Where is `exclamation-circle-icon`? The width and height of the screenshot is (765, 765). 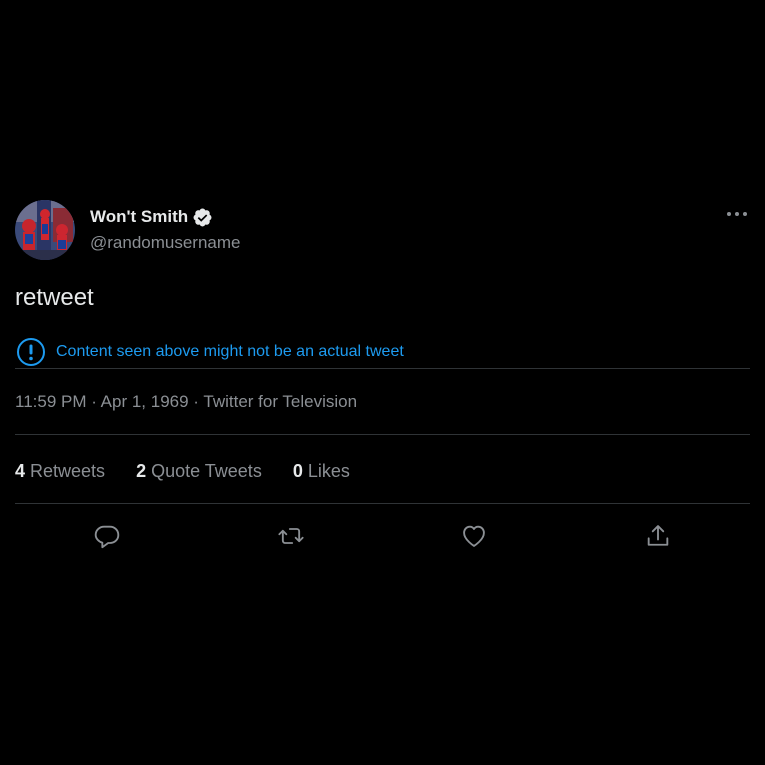 exclamation-circle-icon is located at coordinates (31, 352).